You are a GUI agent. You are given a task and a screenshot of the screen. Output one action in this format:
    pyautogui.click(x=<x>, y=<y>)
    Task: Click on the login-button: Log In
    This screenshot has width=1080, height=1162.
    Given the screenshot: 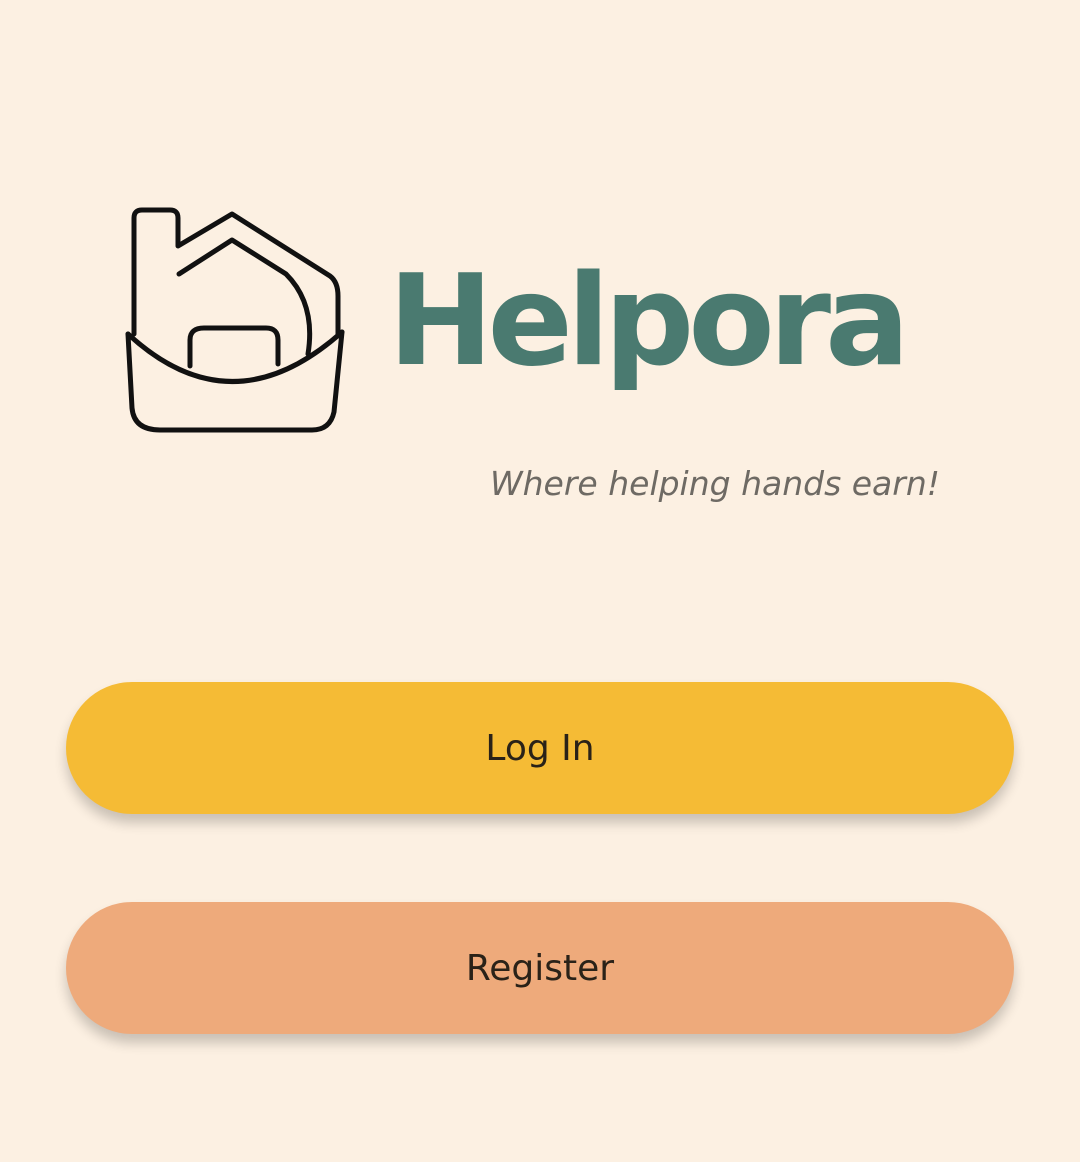 What is the action you would take?
    pyautogui.click(x=540, y=748)
    